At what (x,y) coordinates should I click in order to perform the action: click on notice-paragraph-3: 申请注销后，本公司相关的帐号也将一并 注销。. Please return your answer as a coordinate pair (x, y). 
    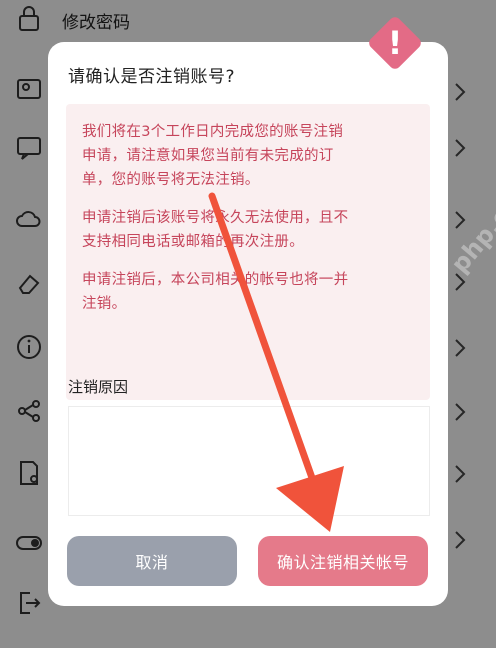
    Looking at the image, I should click on (248, 292).